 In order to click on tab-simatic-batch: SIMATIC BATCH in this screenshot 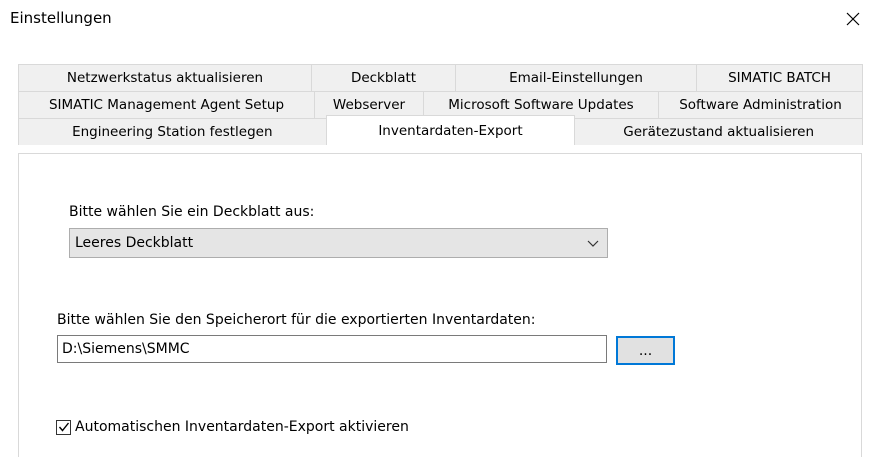, I will do `click(779, 77)`.